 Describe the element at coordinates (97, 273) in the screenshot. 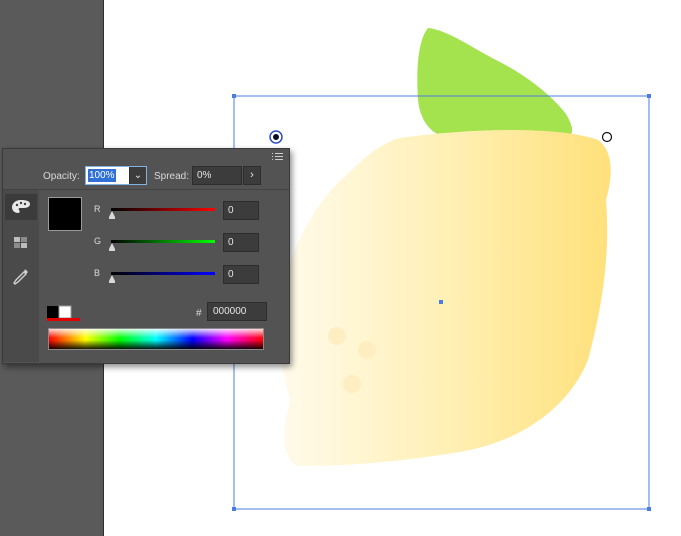

I see `blue-channel-label: B` at that location.